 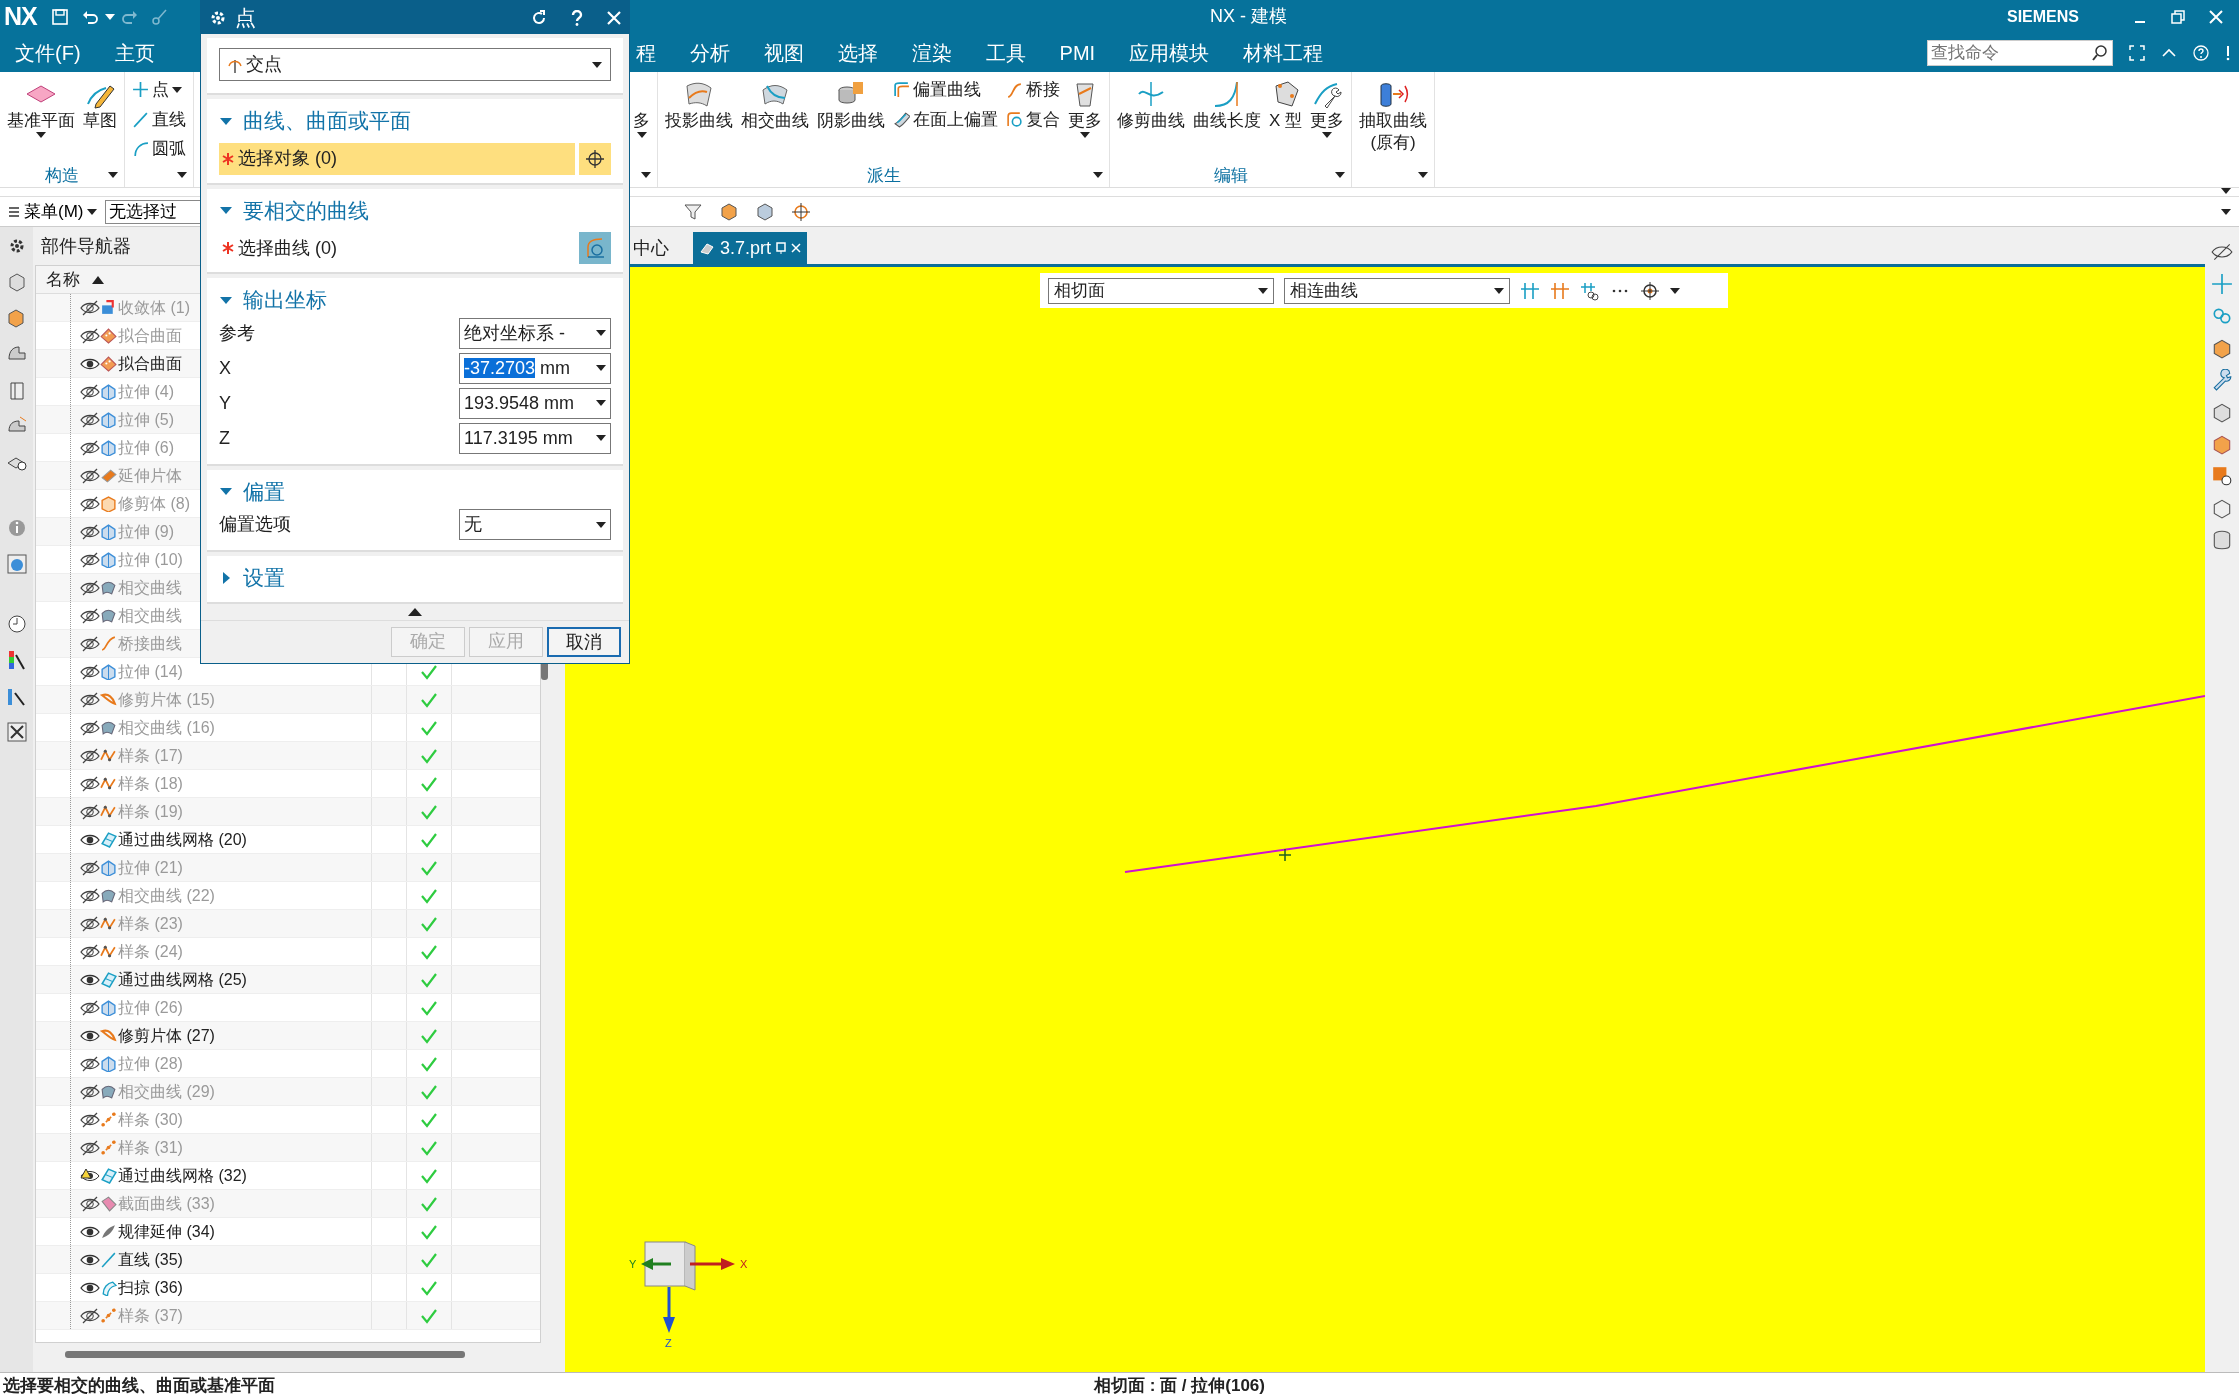 I want to click on tree-item: 样条 (24), so click(x=150, y=951).